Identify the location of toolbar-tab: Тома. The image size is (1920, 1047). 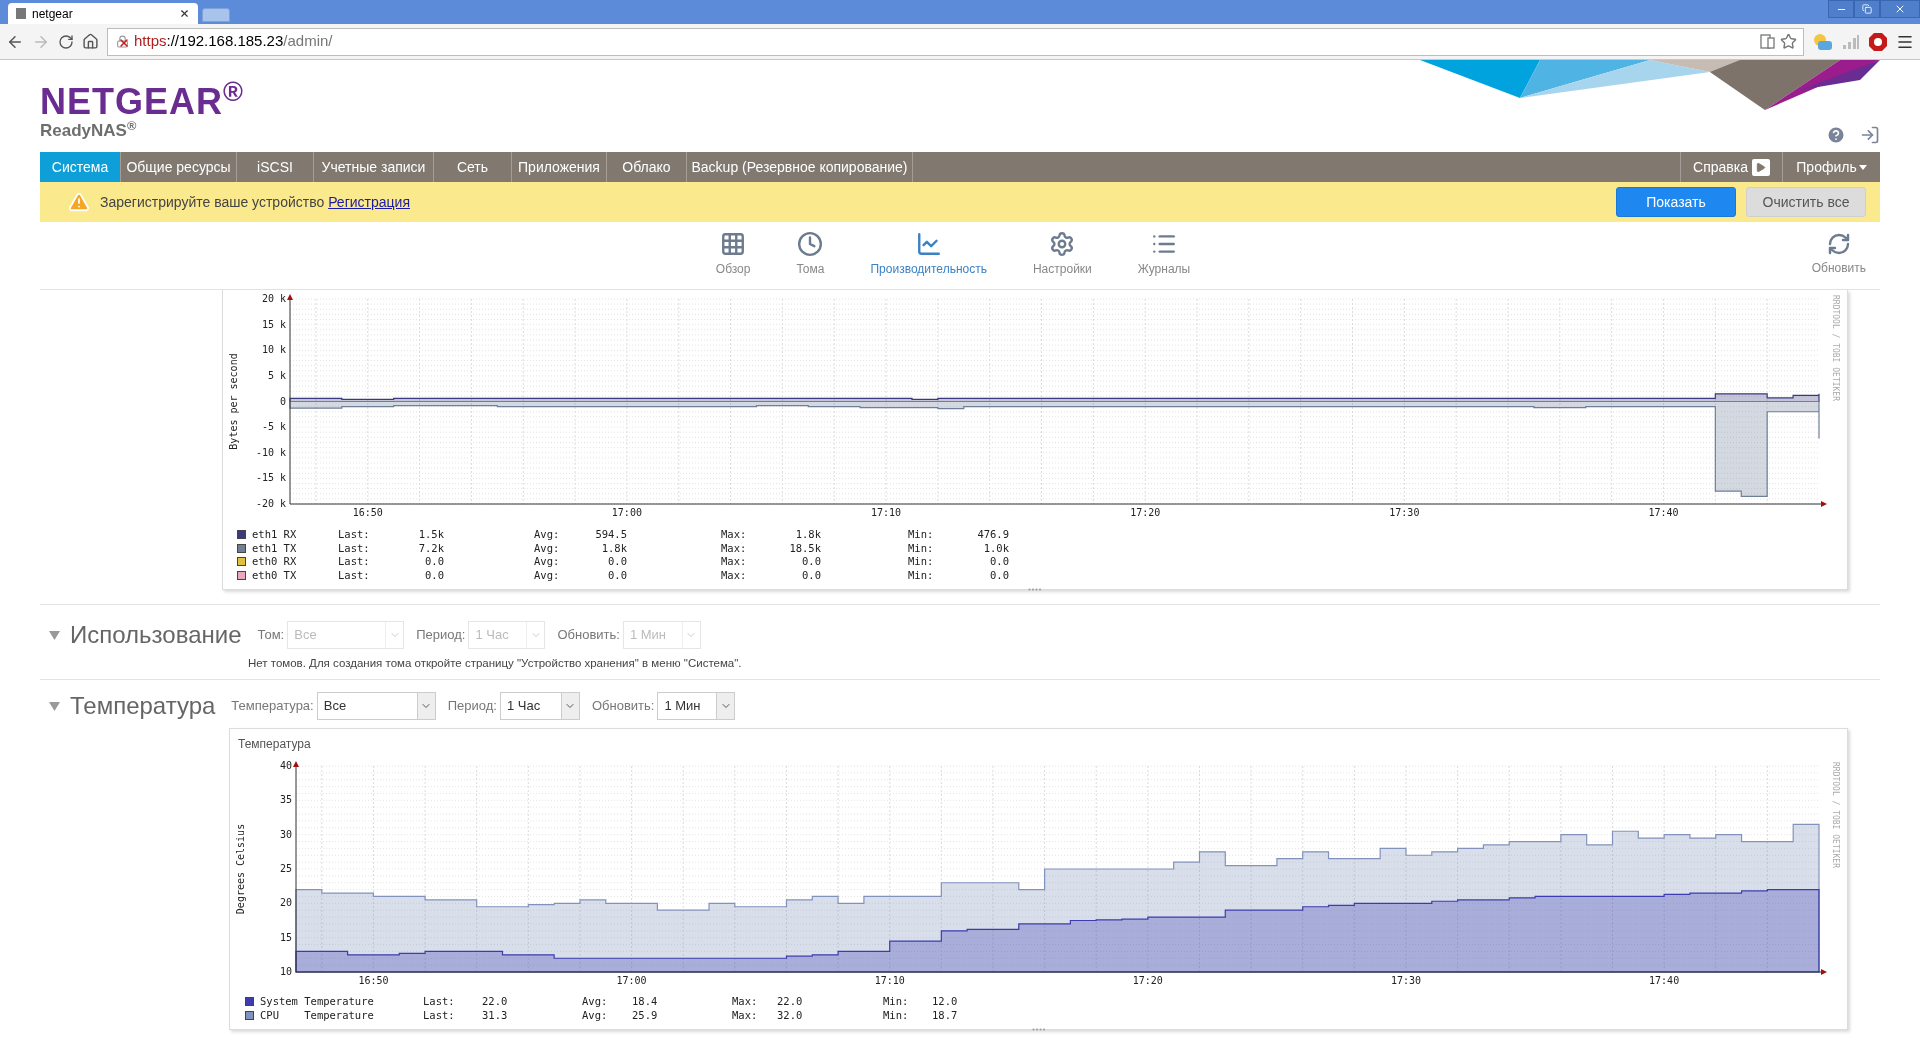
(810, 255).